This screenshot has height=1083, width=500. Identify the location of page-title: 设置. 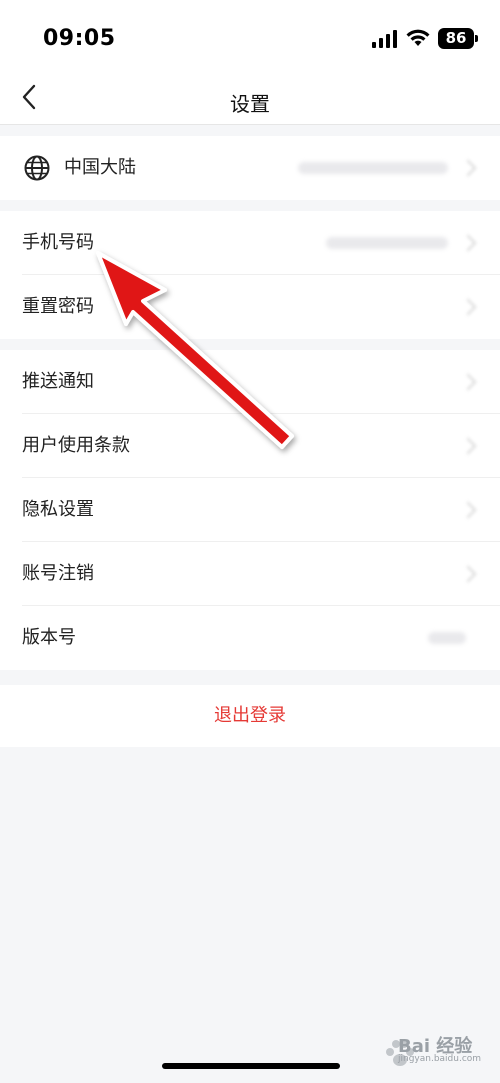
(250, 104).